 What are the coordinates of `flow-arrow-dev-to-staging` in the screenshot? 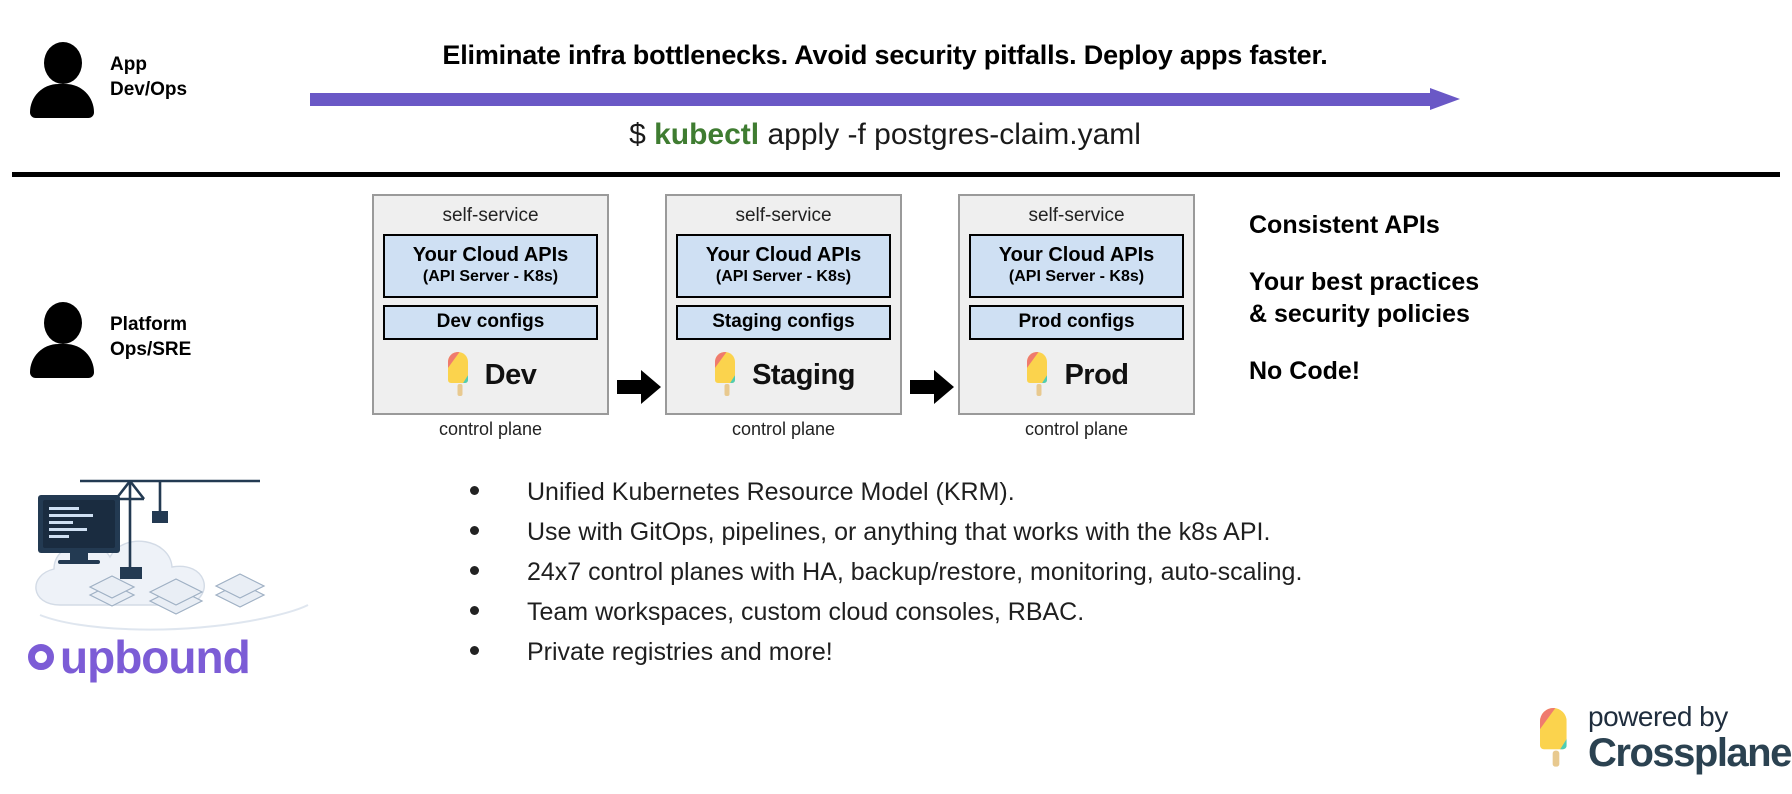 It's located at (639, 389).